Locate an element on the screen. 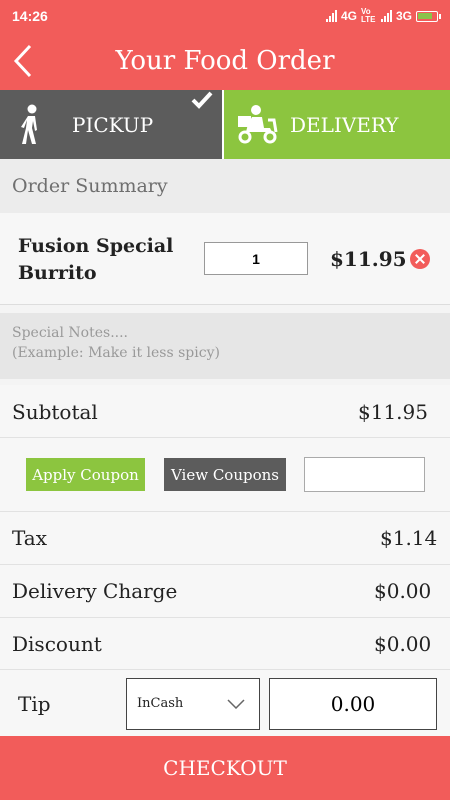 The width and height of the screenshot is (450, 800). volte-indicator: Vo LTE is located at coordinates (368, 15).